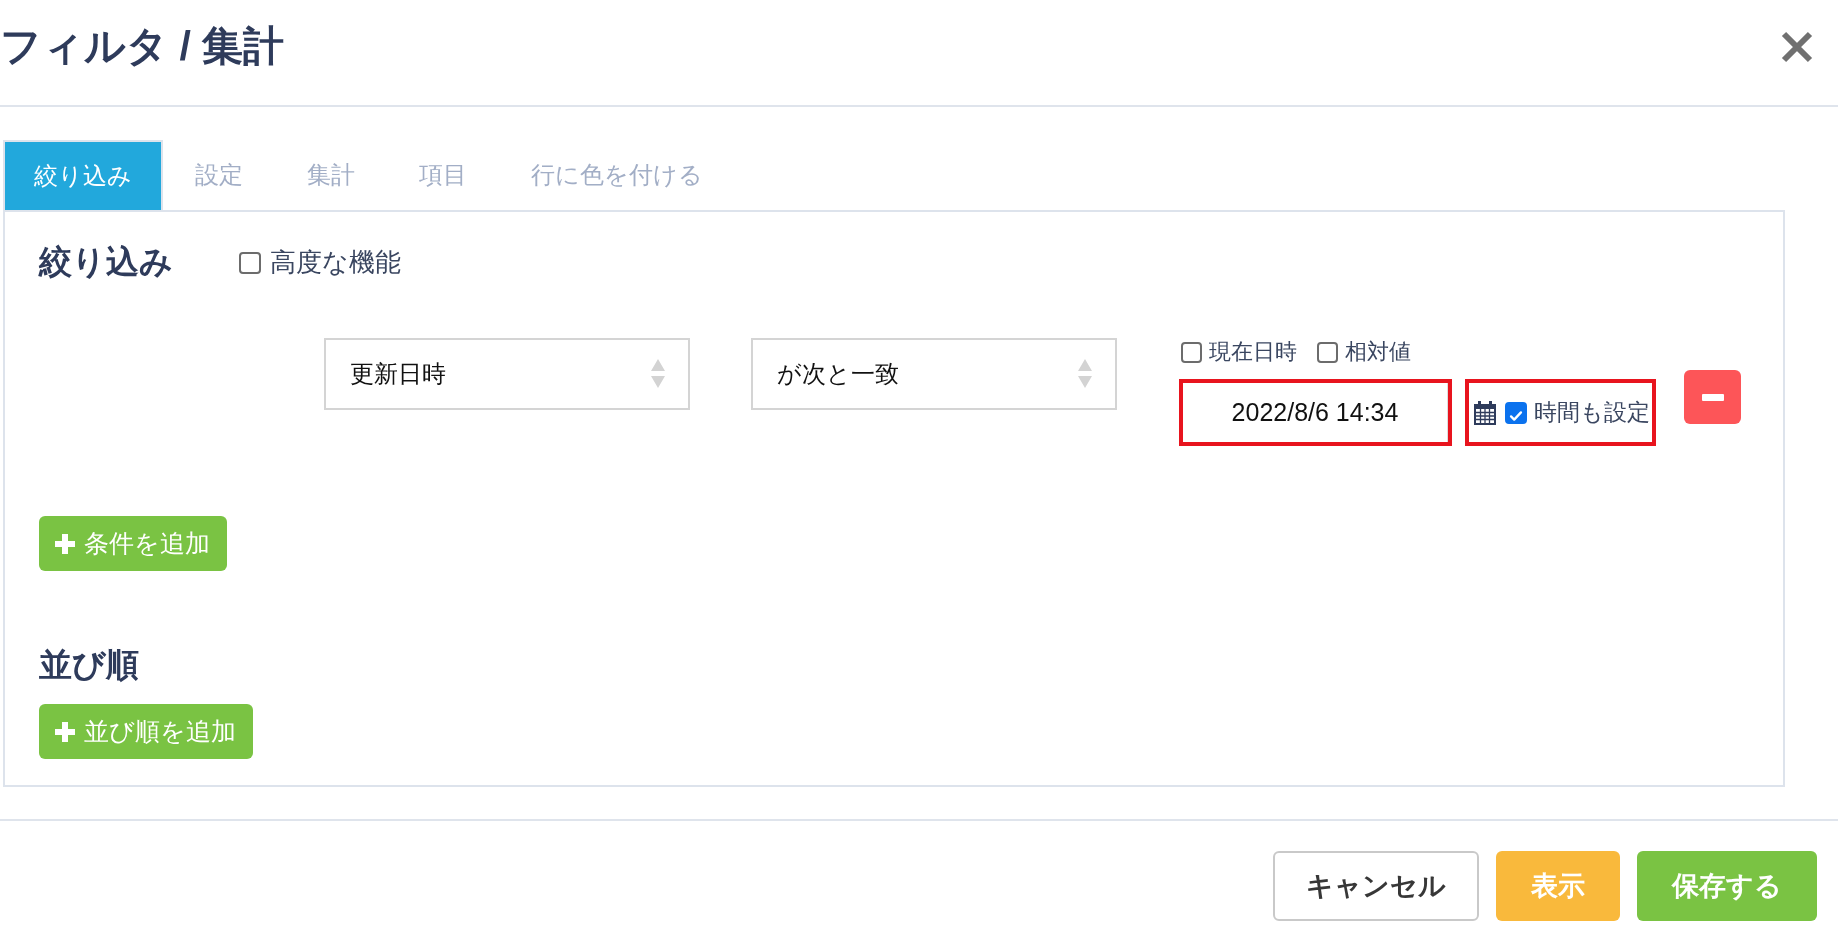 This screenshot has height=928, width=1838. I want to click on select-field: 更新日時, so click(507, 374).